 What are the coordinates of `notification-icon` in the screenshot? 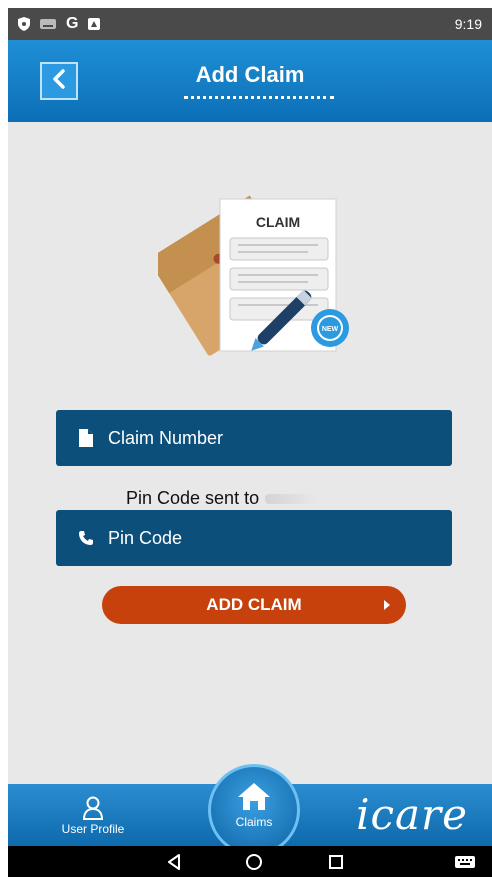 It's located at (94, 24).